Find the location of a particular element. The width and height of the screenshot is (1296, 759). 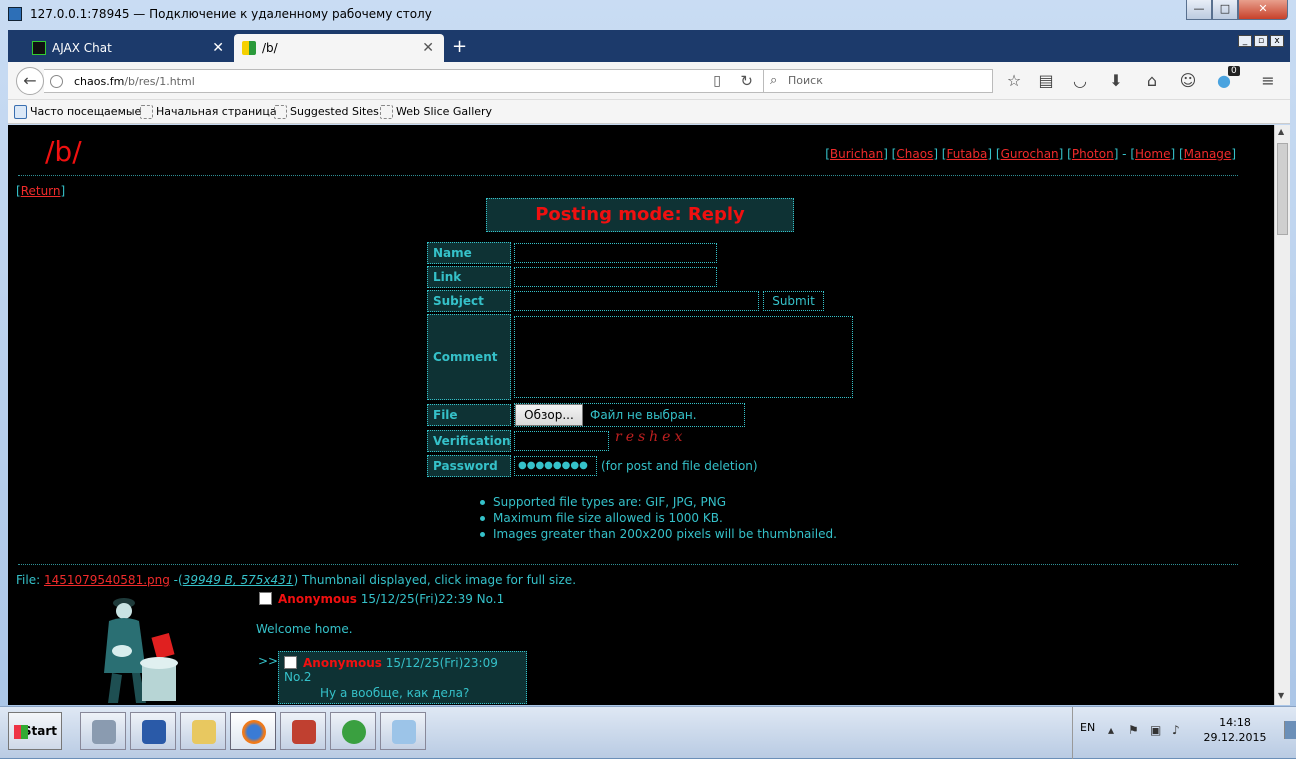

return-link: Return is located at coordinates (41, 191).